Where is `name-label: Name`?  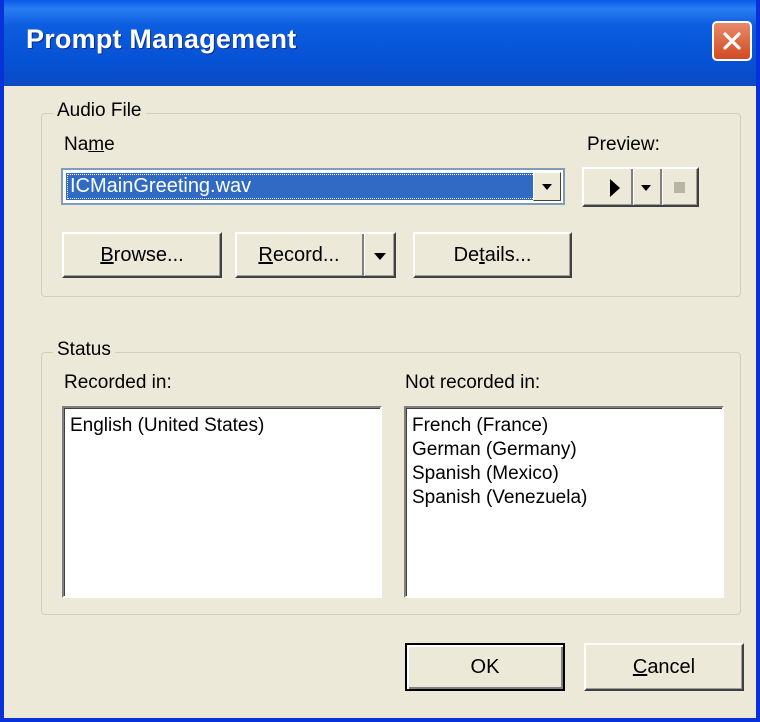 name-label: Name is located at coordinates (89, 144).